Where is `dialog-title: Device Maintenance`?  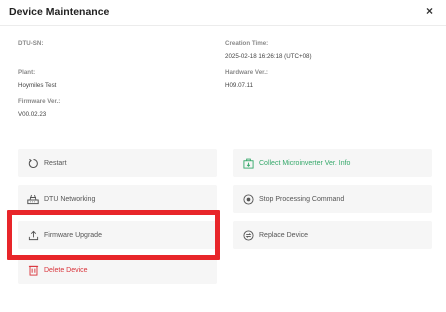
dialog-title: Device Maintenance is located at coordinates (59, 12).